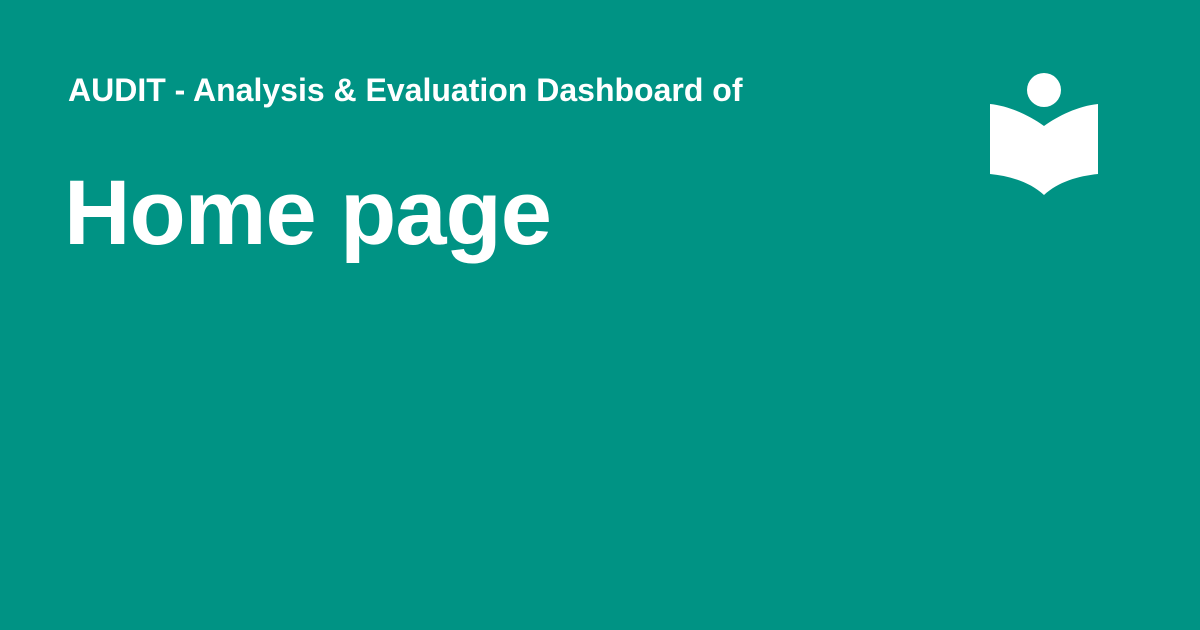 This screenshot has height=630, width=1200. I want to click on page-title: Home page, so click(308, 213).